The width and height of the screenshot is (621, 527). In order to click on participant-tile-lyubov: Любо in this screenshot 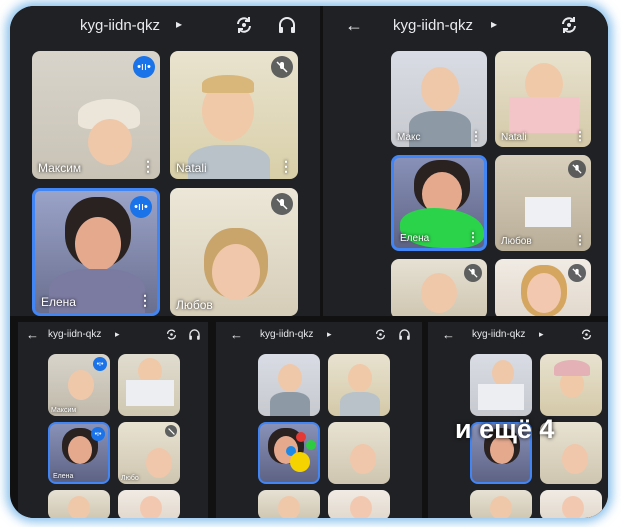, I will do `click(149, 453)`.